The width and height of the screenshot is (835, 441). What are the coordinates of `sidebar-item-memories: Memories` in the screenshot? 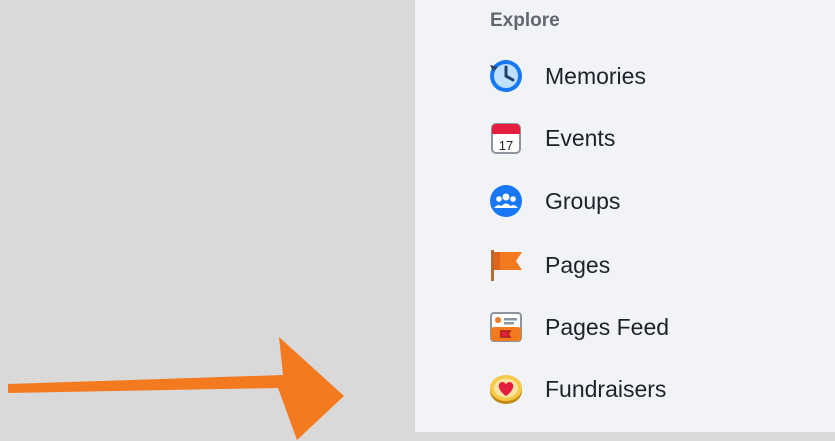 It's located at (566, 76).